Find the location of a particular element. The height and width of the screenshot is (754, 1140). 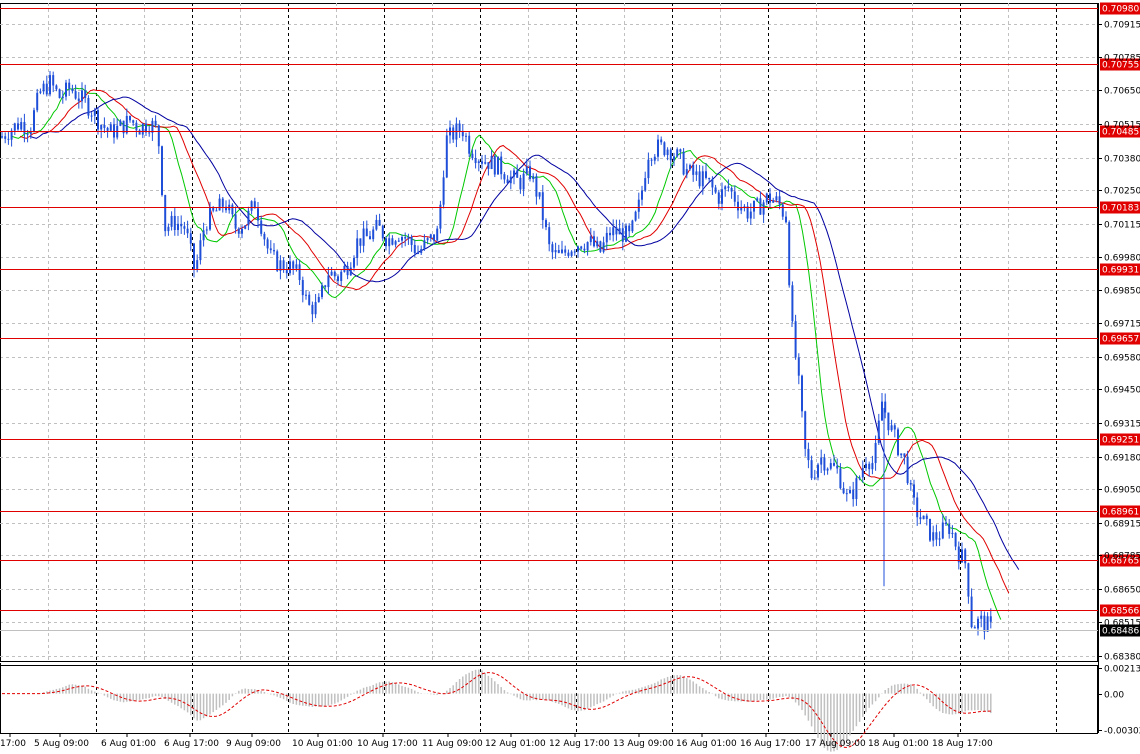

y-tick-label: 0.69715 is located at coordinates (1122, 325).